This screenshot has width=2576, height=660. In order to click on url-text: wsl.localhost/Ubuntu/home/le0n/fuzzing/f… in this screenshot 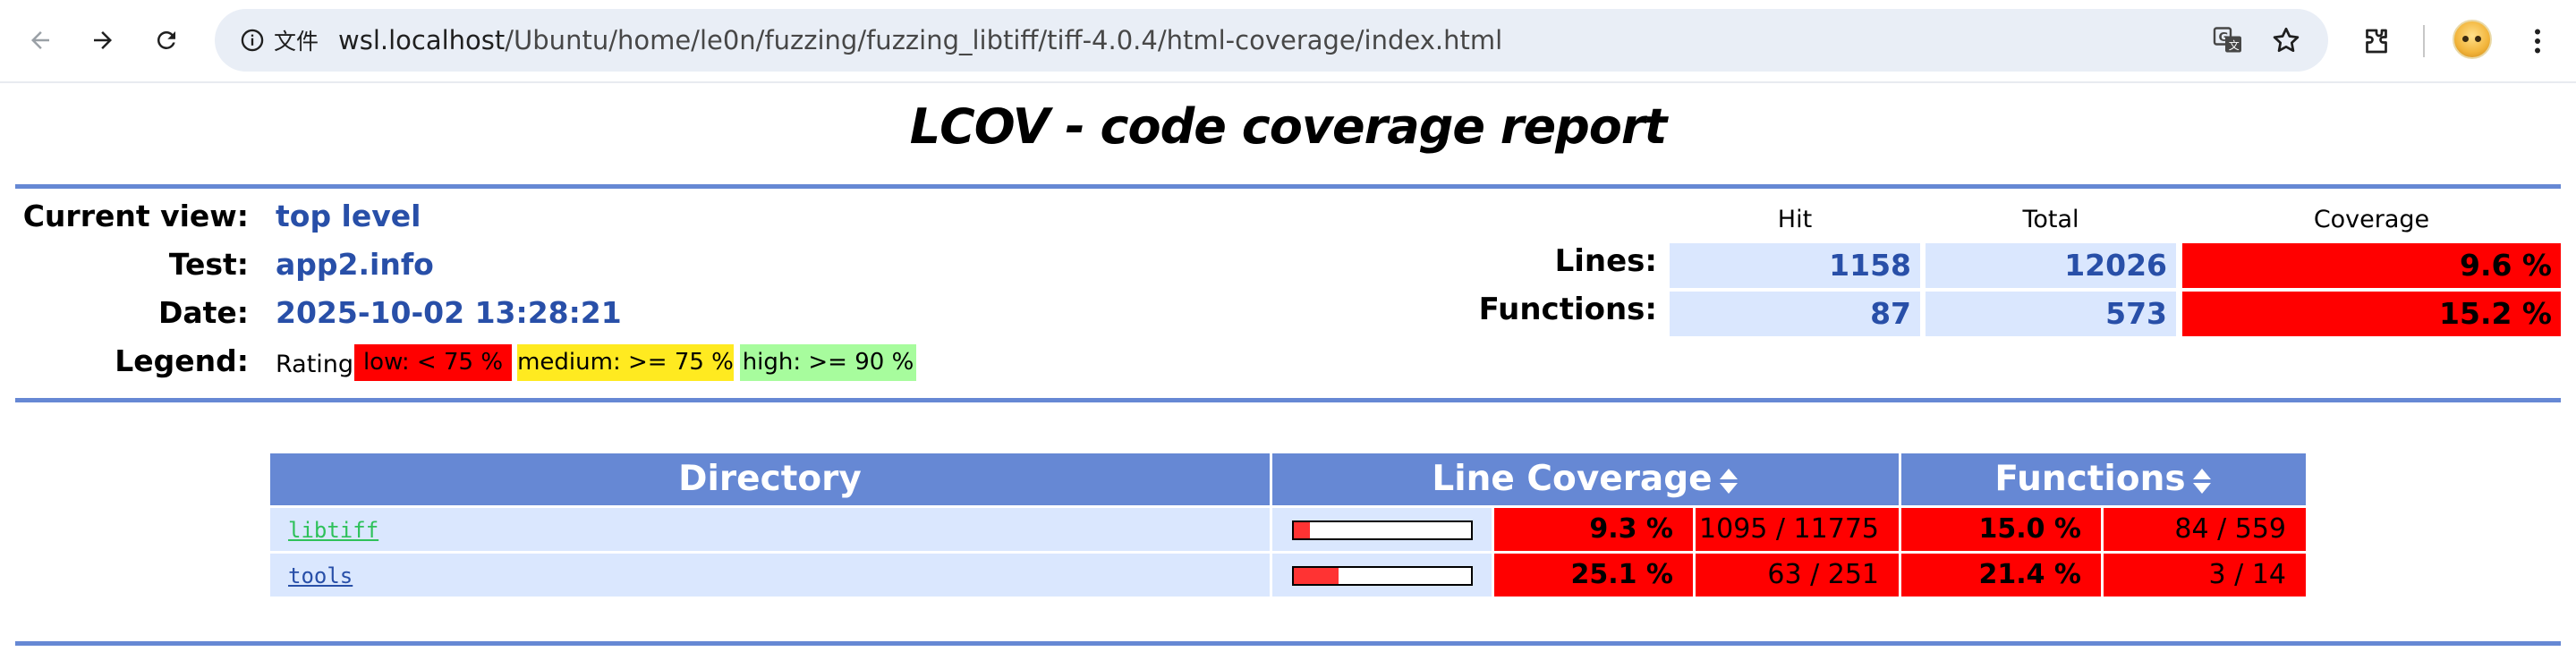, I will do `click(920, 40)`.